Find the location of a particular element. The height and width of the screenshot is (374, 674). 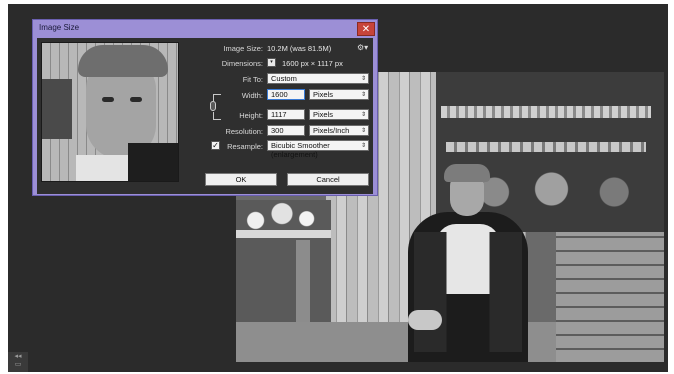

photo-person-hands is located at coordinates (425, 320).